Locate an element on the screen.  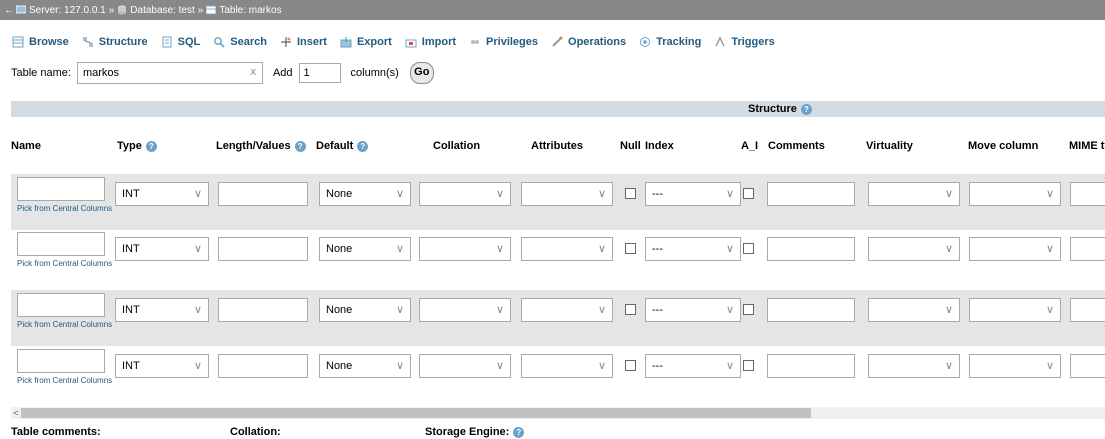
tab-insert: Insert is located at coordinates (303, 42).